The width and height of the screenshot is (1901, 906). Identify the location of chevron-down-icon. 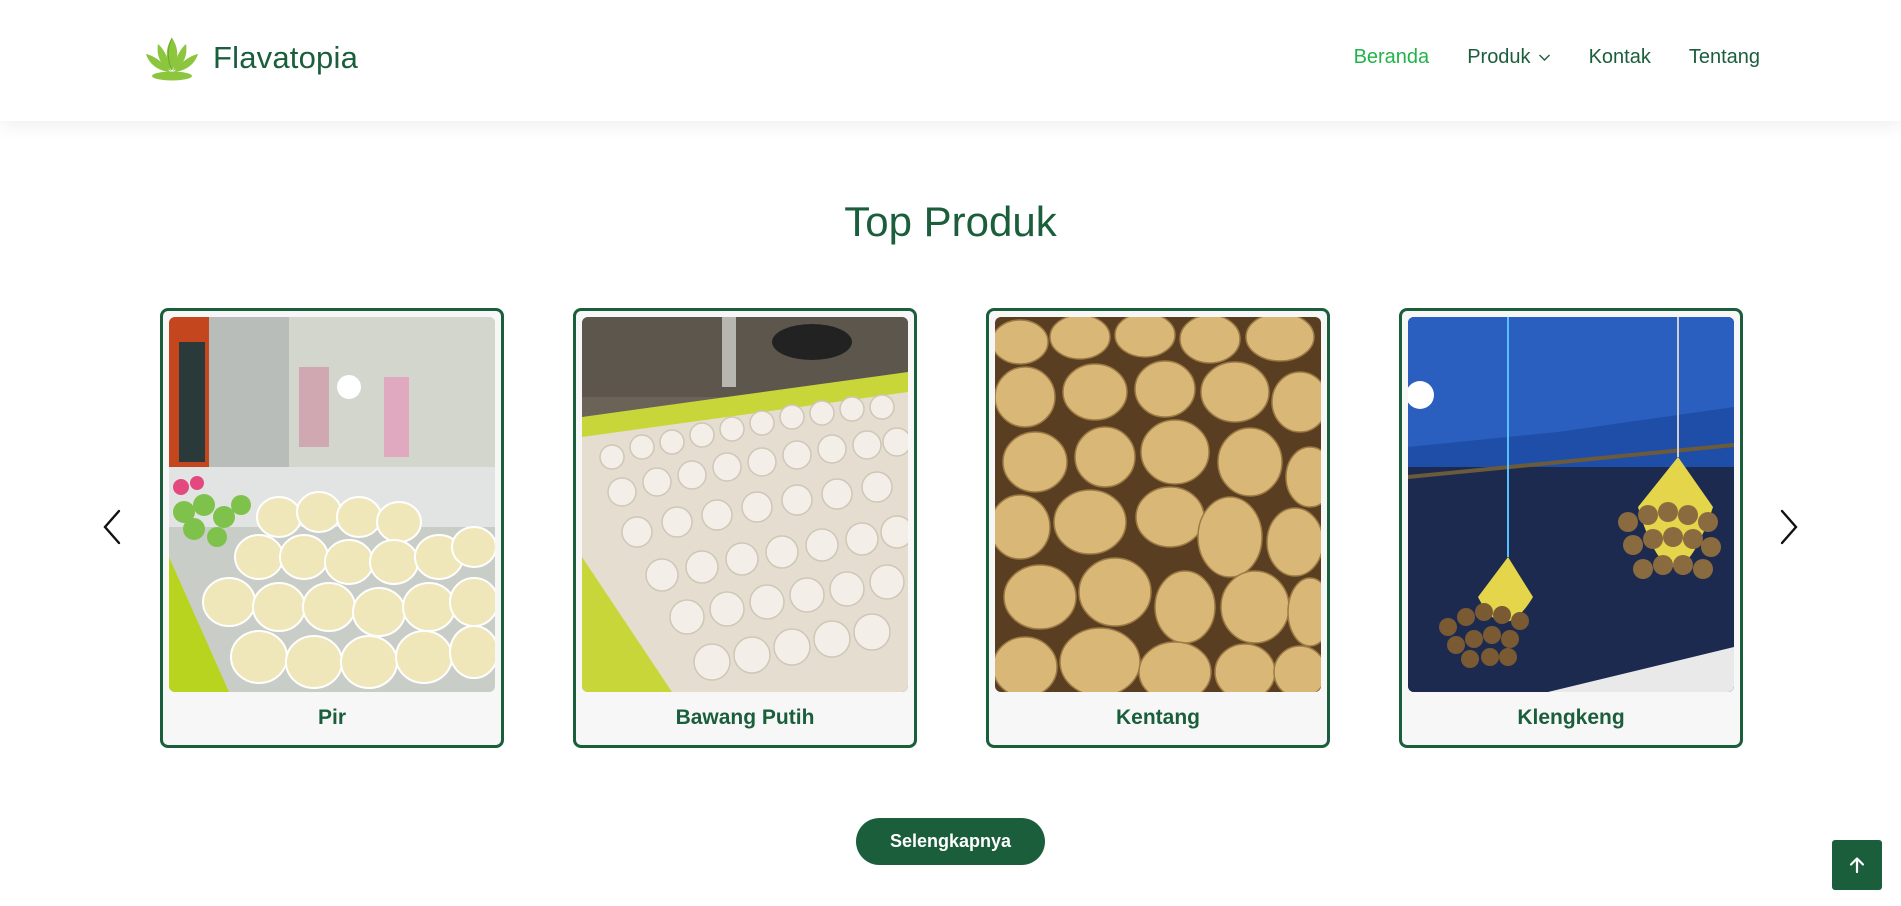
(1544, 57).